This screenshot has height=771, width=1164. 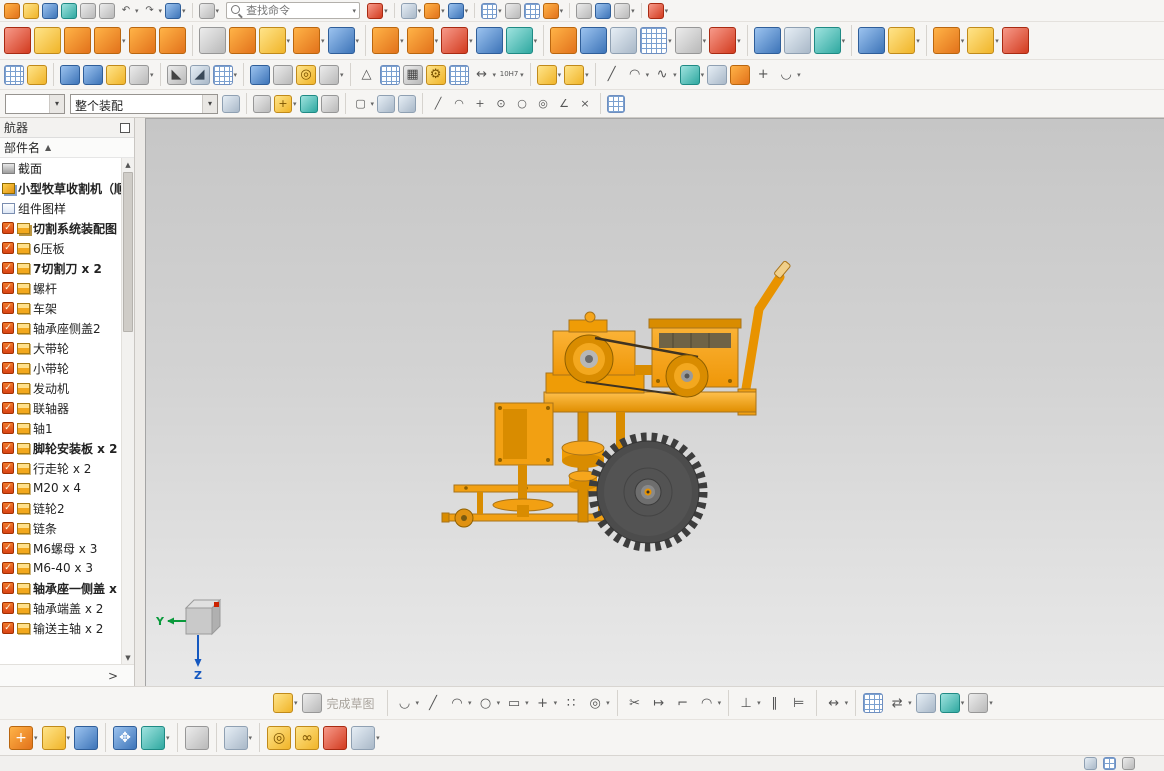 What do you see at coordinates (14, 75) in the screenshot?
I see `new-sheet-button` at bounding box center [14, 75].